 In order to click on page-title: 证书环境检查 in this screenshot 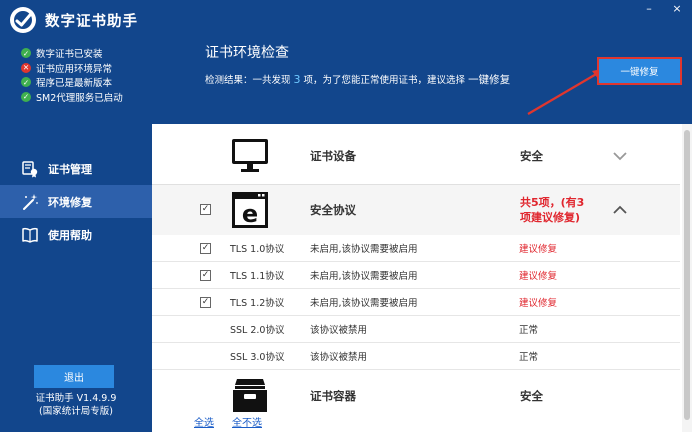, I will do `click(247, 53)`.